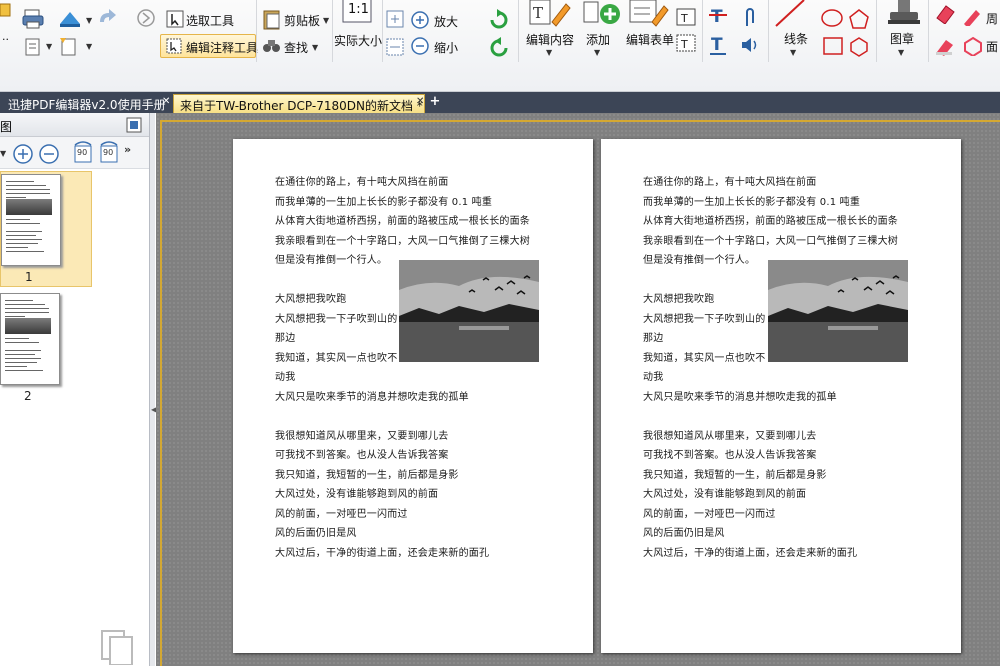 This screenshot has width=1000, height=666. What do you see at coordinates (108, 152) in the screenshot?
I see `rotate-right-label: 90` at bounding box center [108, 152].